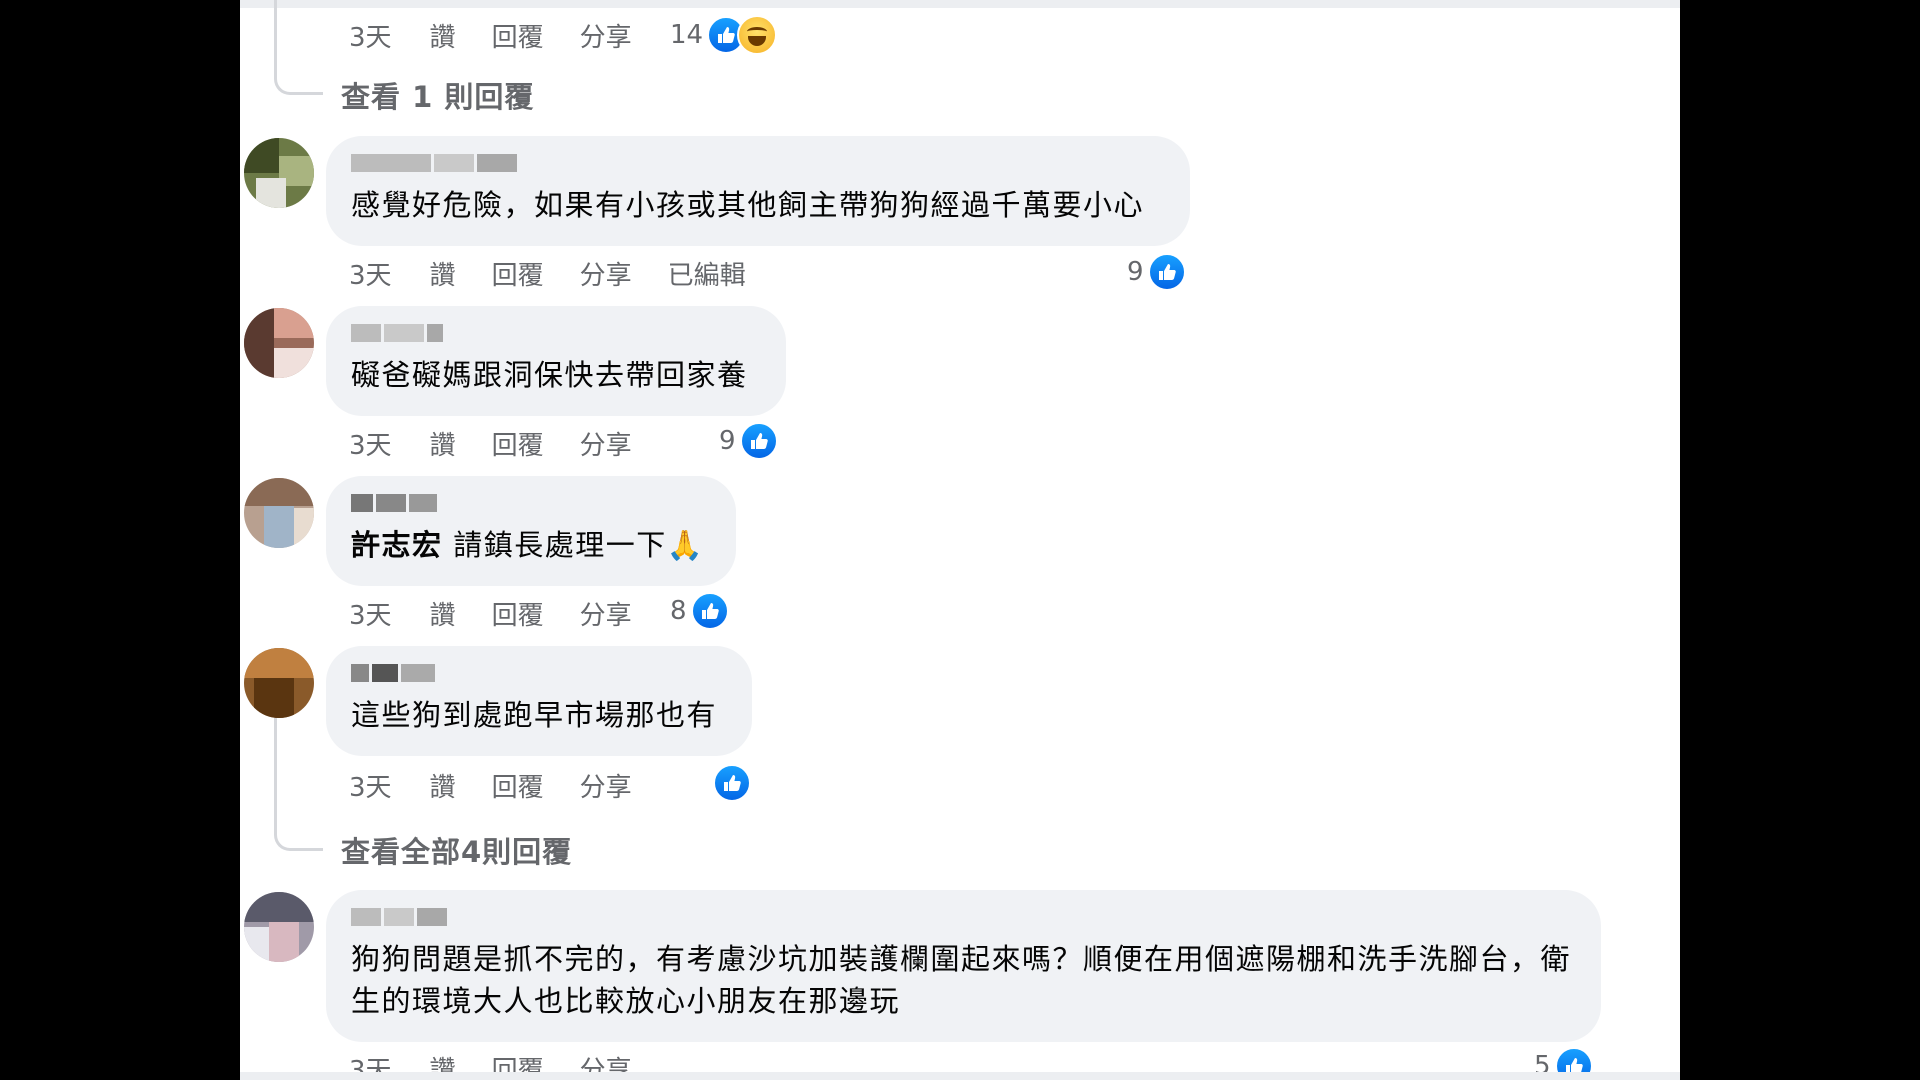 The height and width of the screenshot is (1080, 1920). Describe the element at coordinates (687, 35) in the screenshot. I see `reaction-count: 14` at that location.